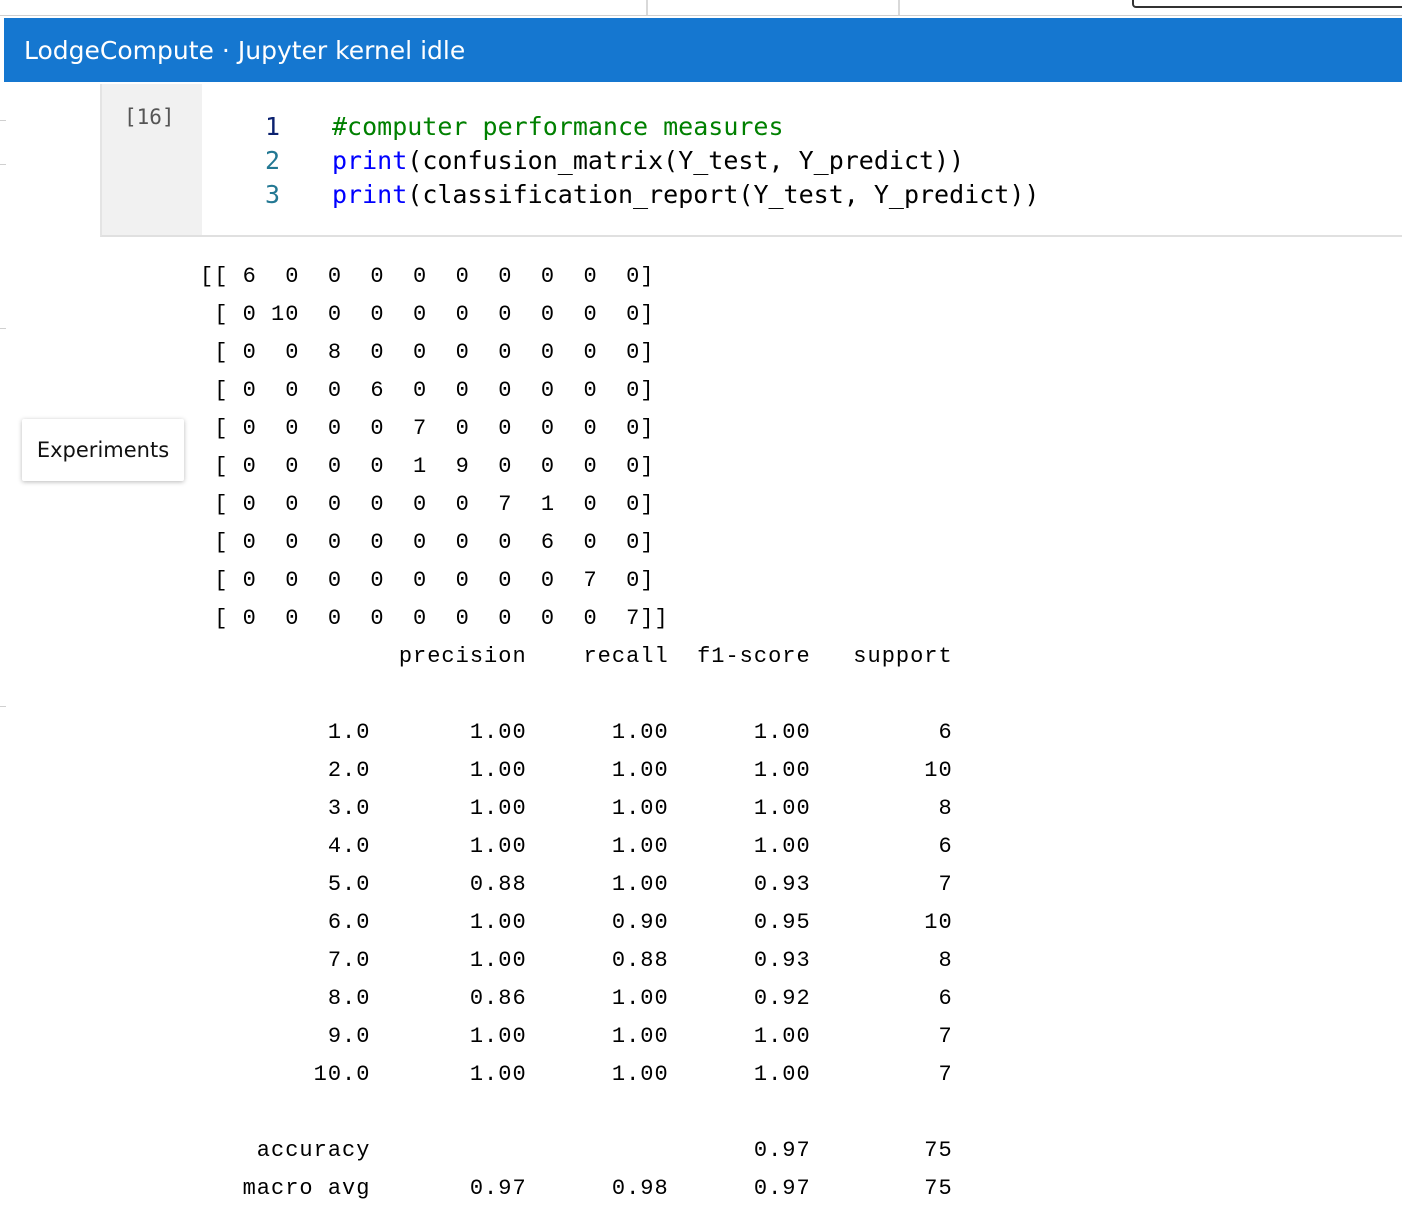  I want to click on toolbar-button, so click(1267, 4).